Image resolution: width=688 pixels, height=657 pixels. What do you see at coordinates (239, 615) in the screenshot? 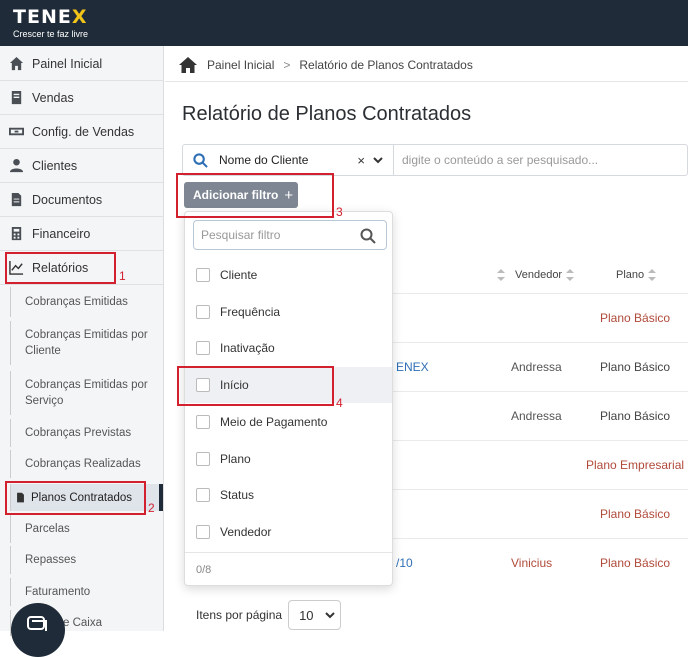
I see `items-per-page-label: Itens por página` at bounding box center [239, 615].